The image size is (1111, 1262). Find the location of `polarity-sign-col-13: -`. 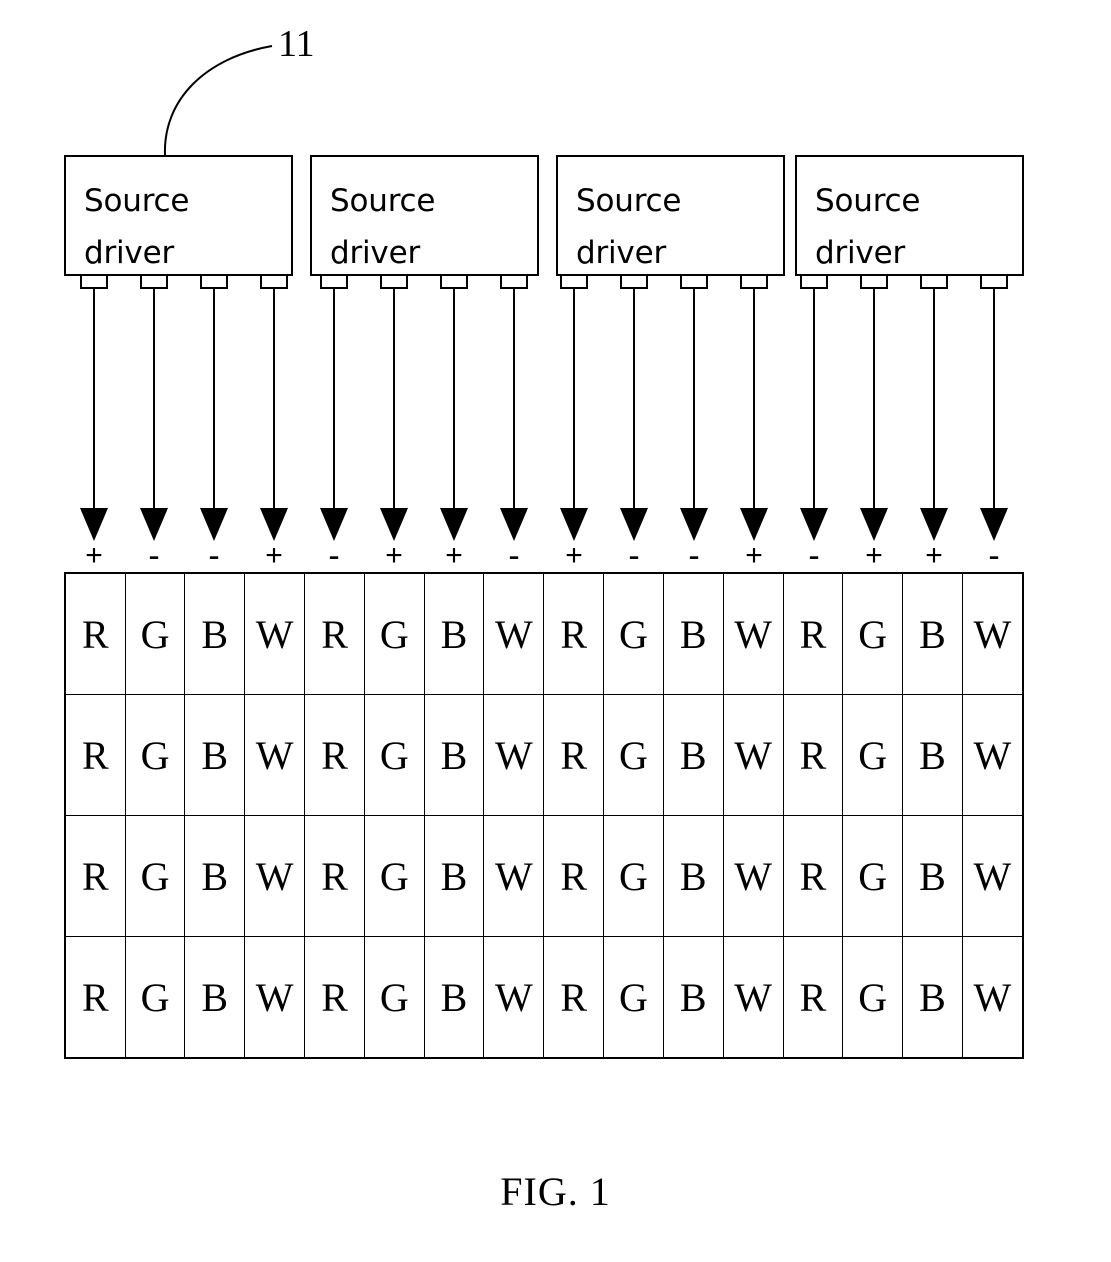

polarity-sign-col-13: - is located at coordinates (814, 556).